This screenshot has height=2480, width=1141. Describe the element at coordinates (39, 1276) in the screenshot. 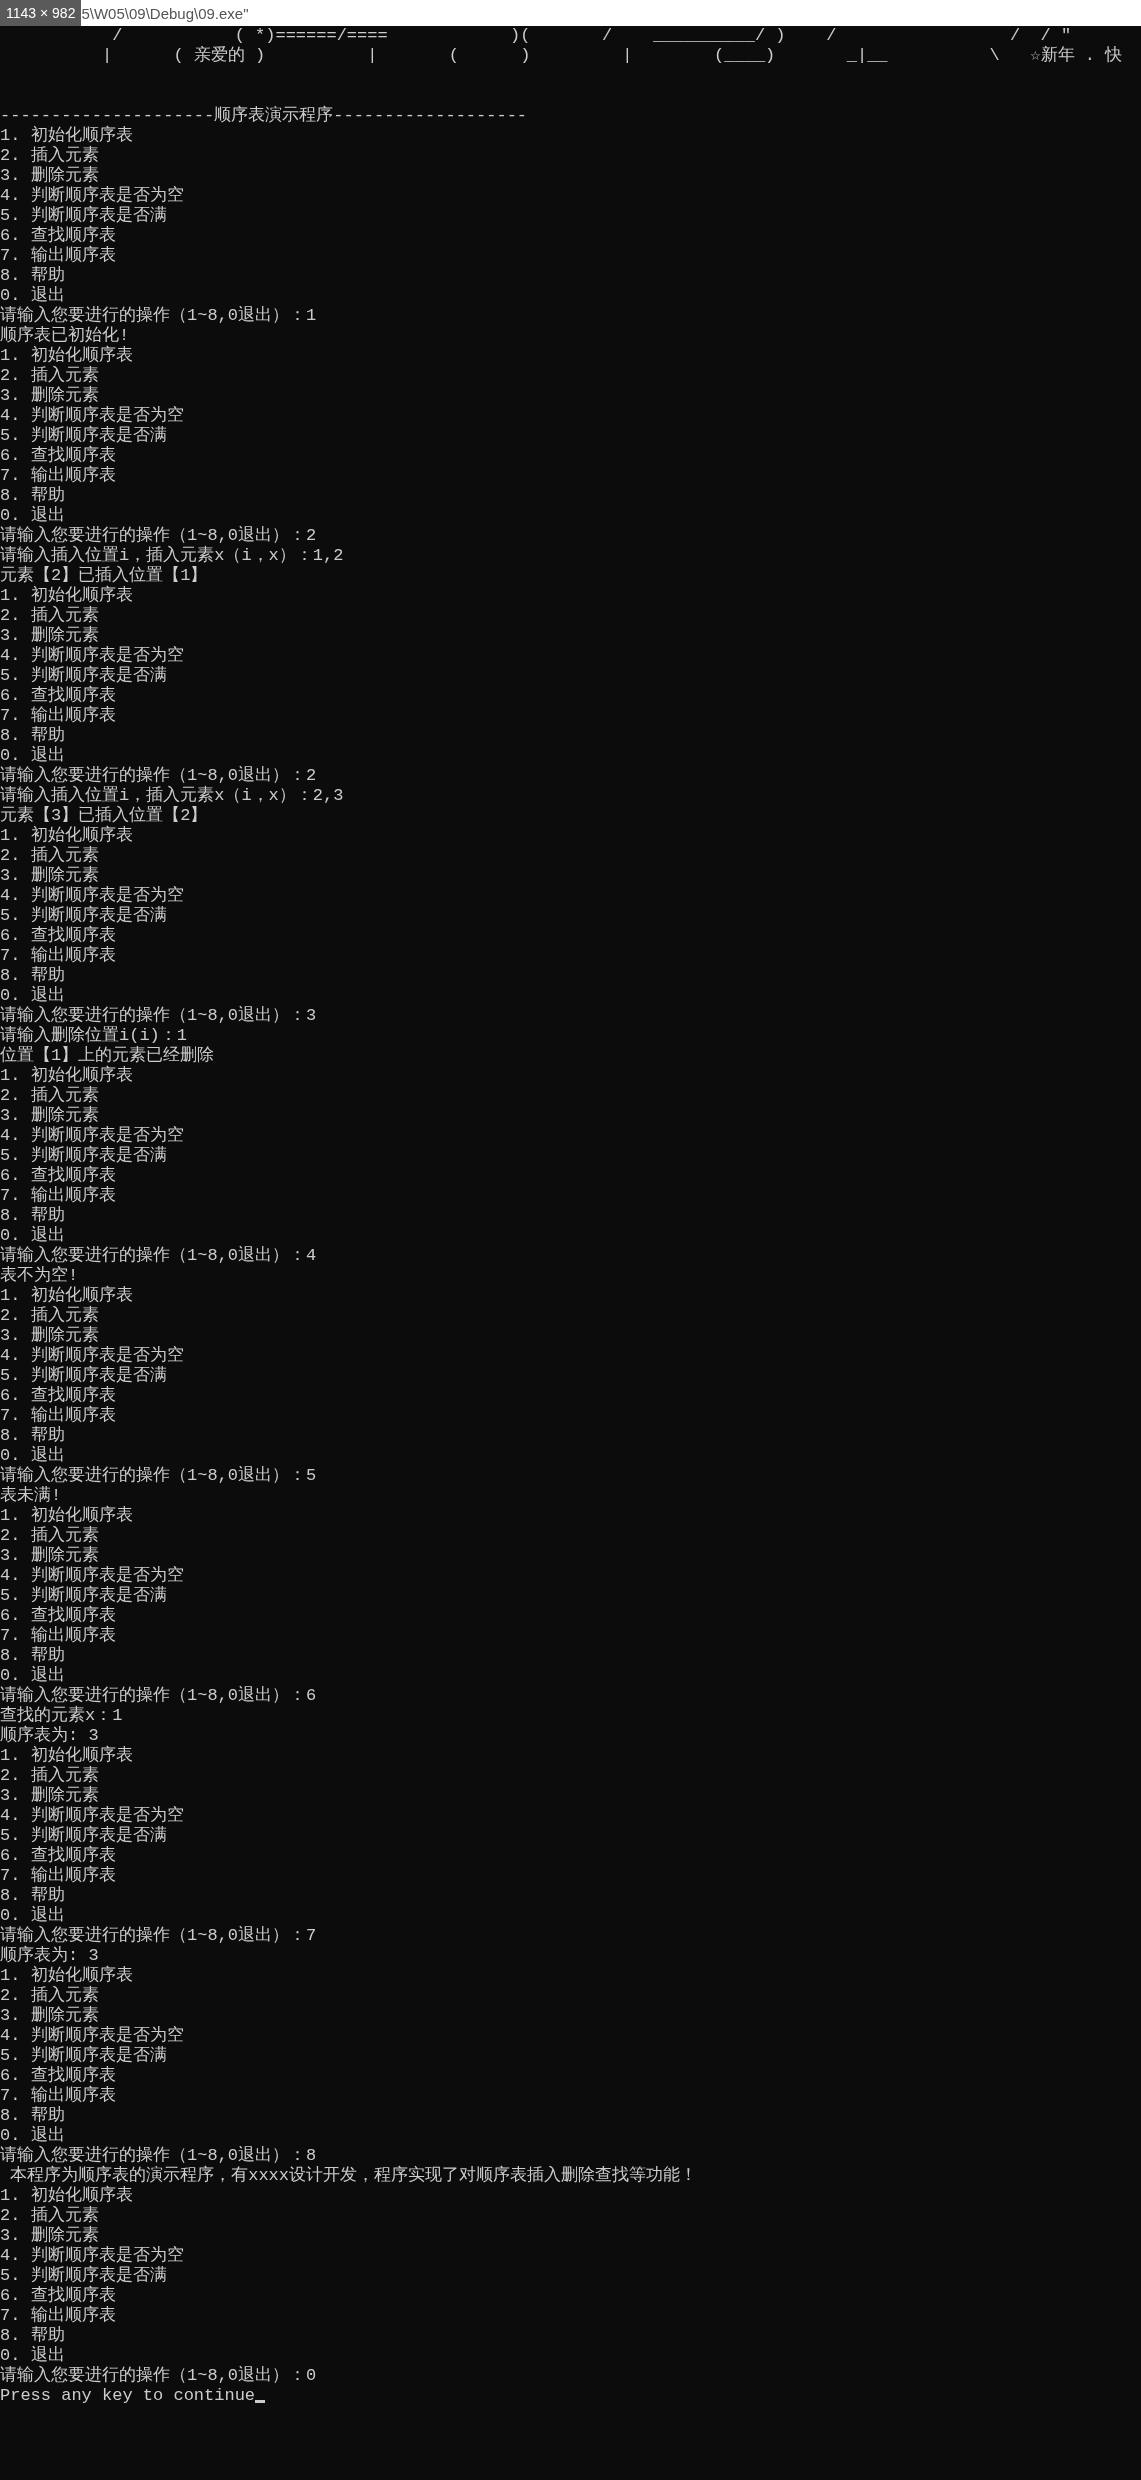

I see `console-line: 表不为空!` at that location.